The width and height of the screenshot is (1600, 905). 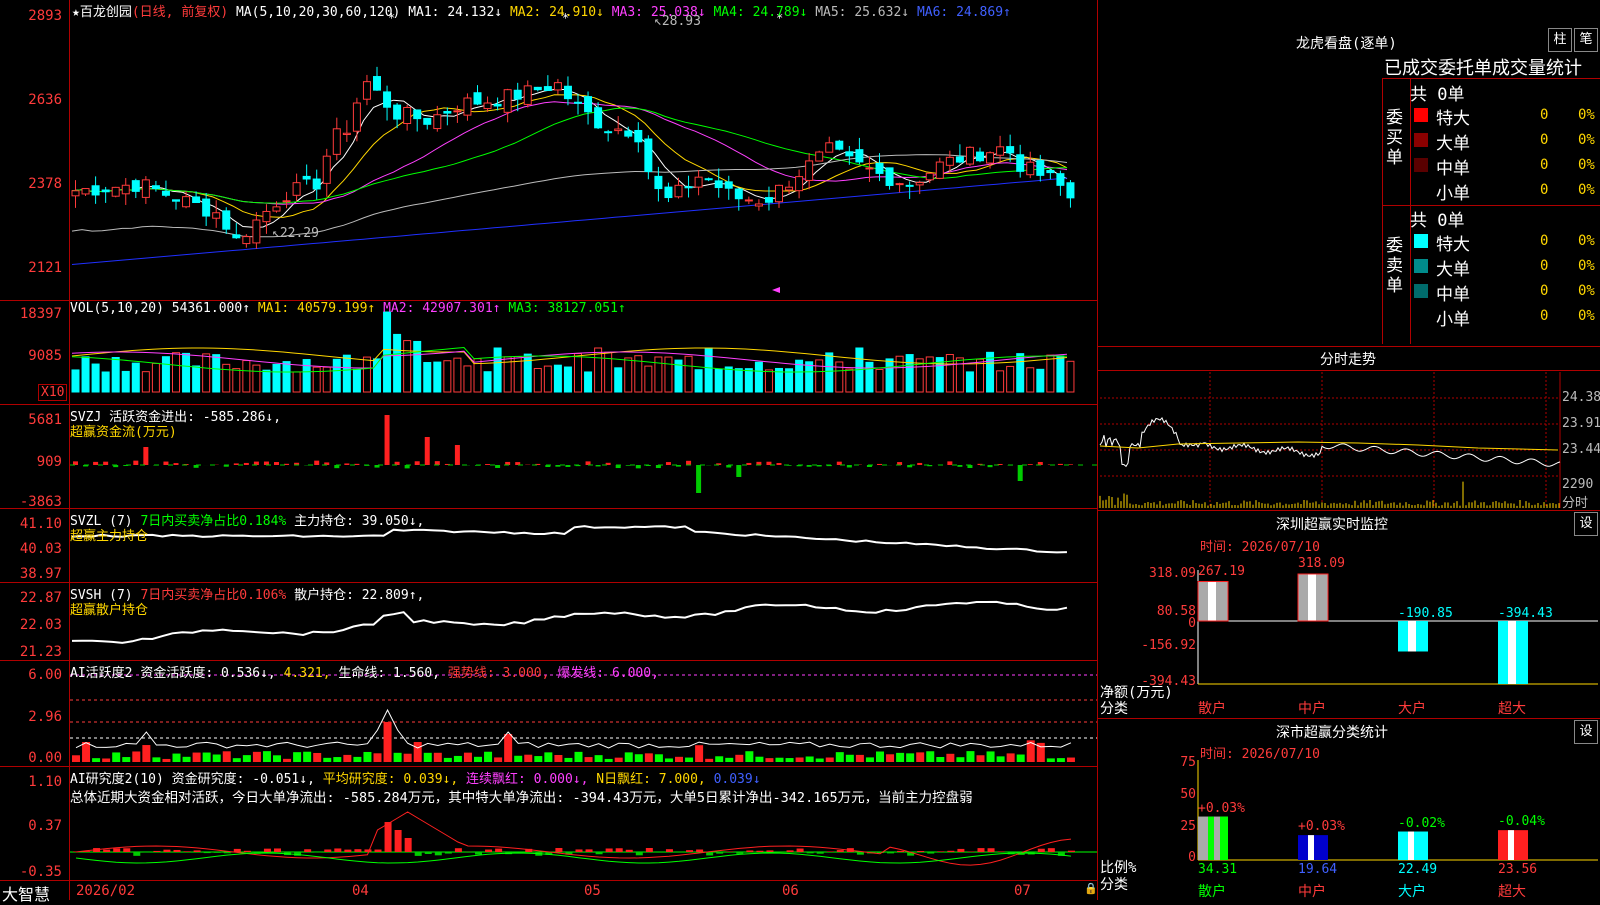 I want to click on date-tick: 04, so click(x=360, y=891).